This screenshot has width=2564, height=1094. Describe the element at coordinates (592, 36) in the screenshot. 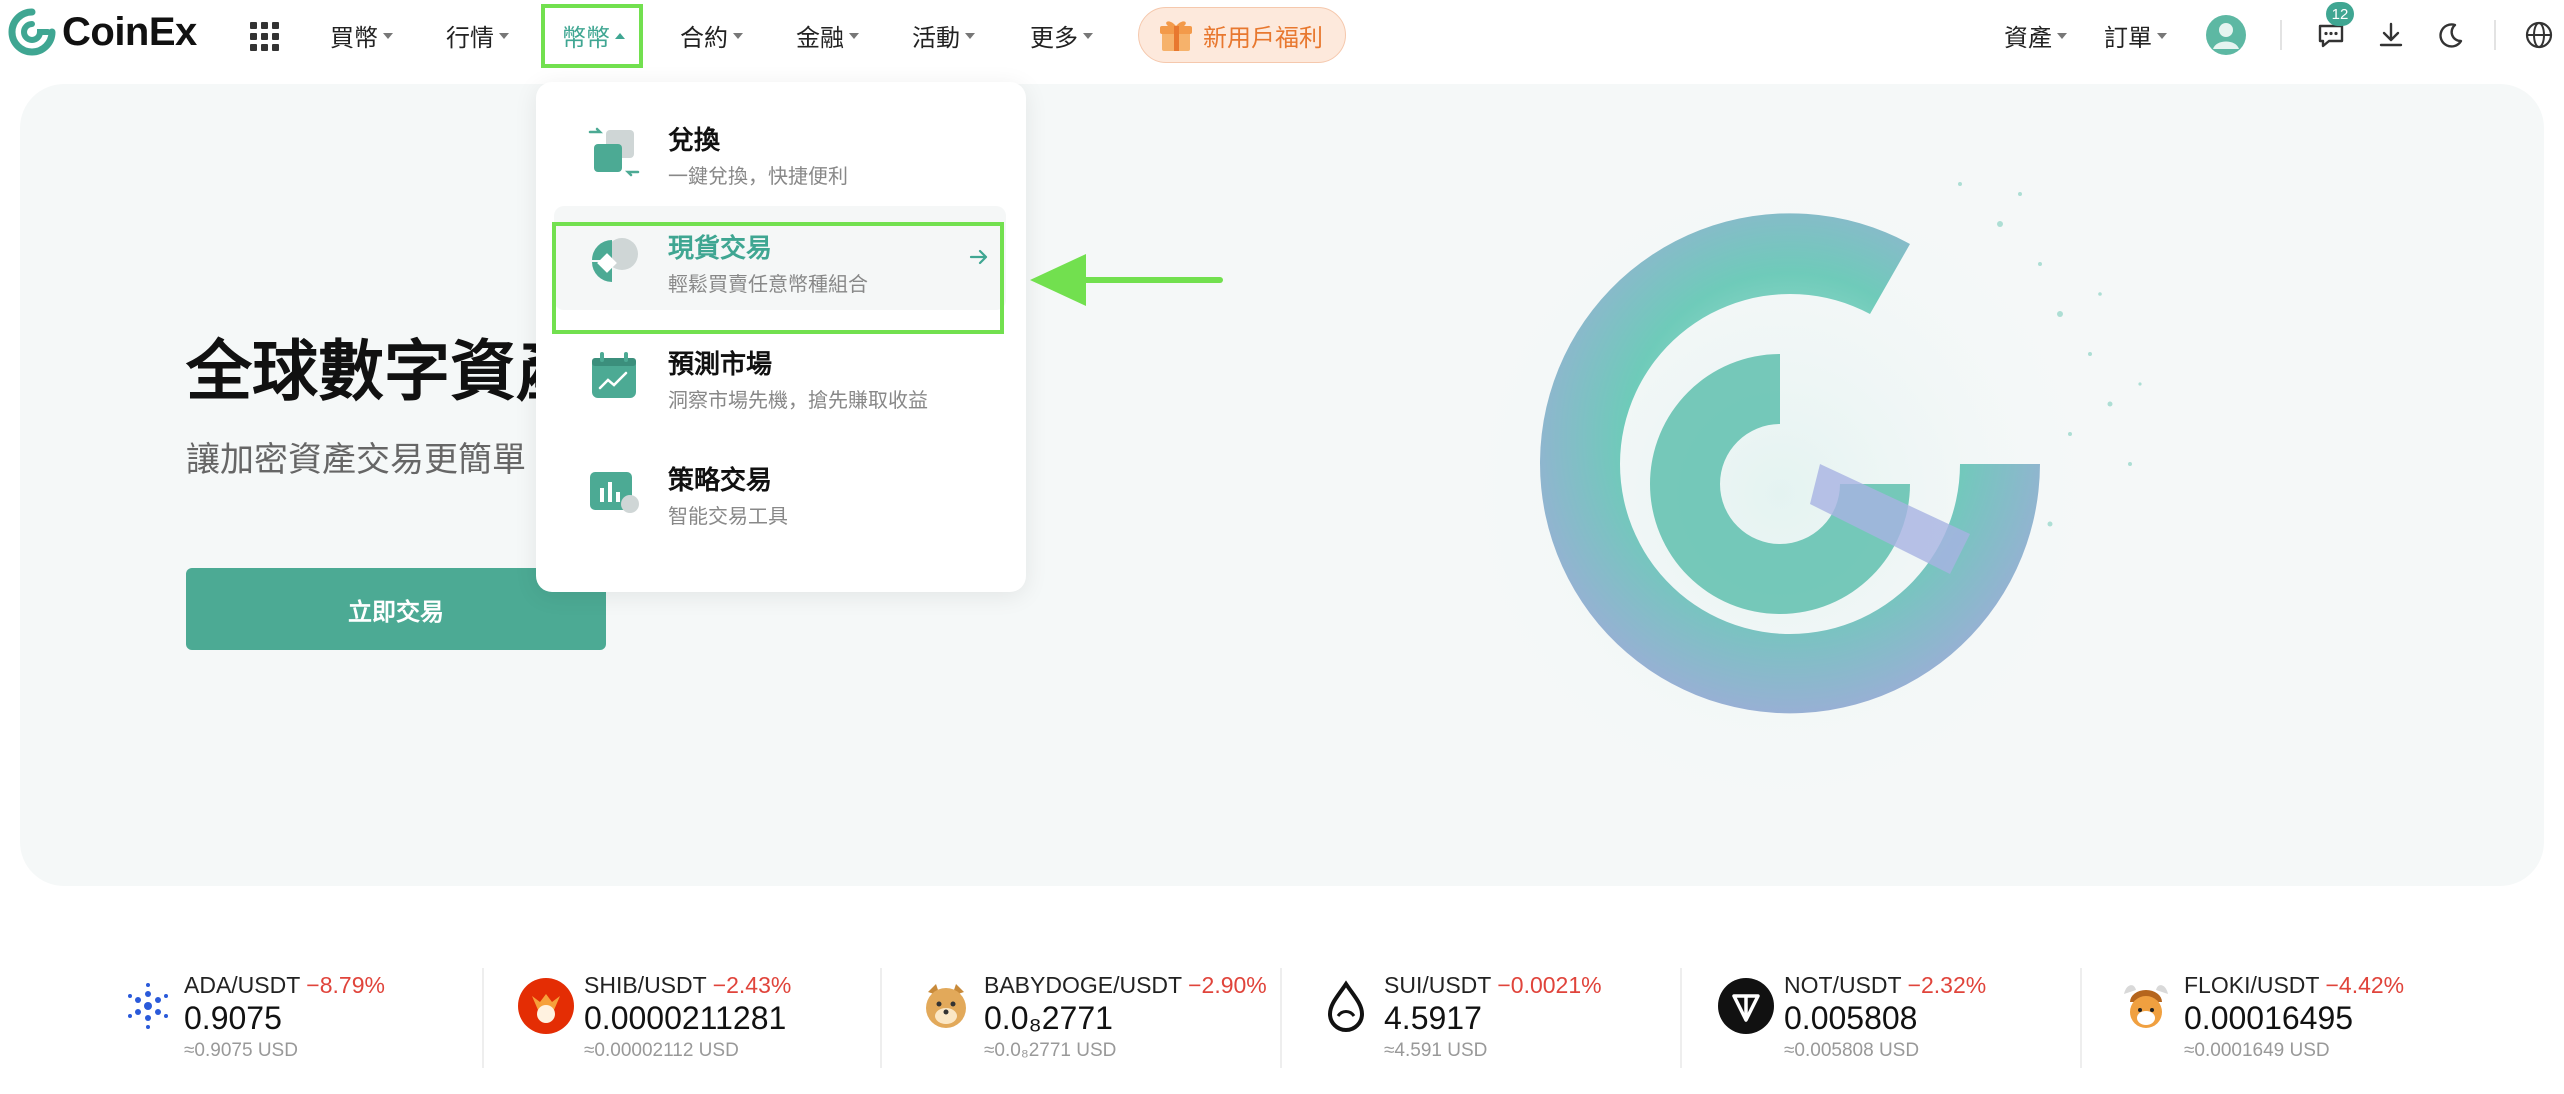

I see `annotation-highlight-nav` at that location.